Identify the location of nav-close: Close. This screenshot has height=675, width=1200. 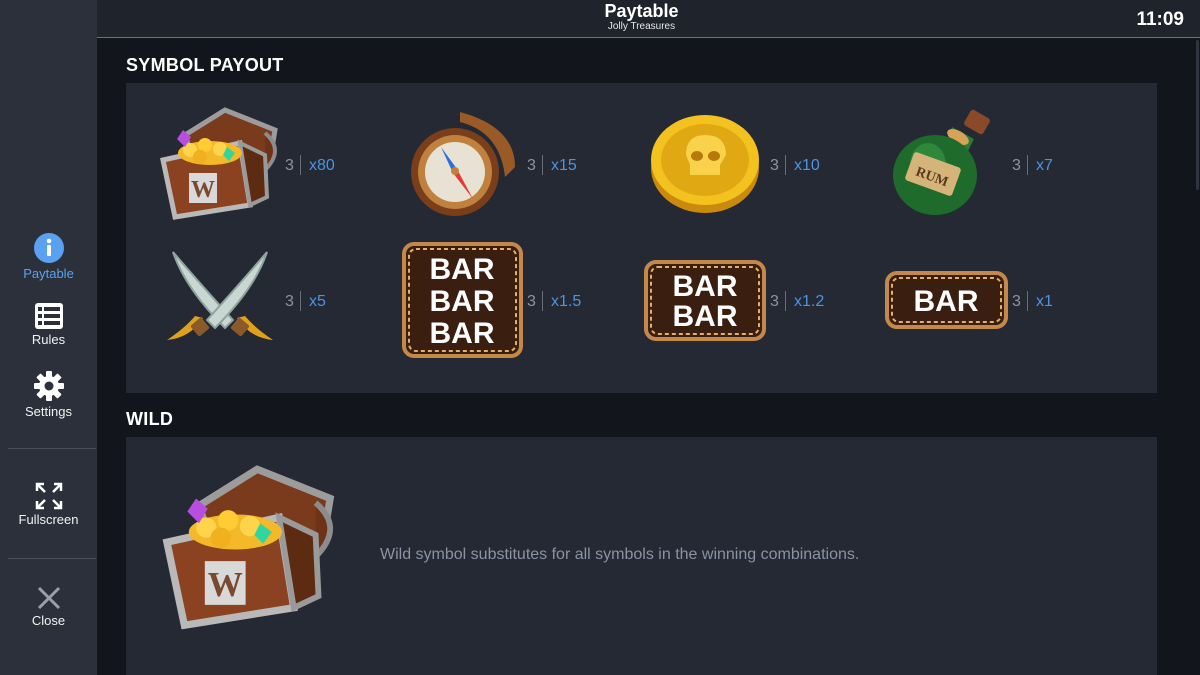
(48, 606).